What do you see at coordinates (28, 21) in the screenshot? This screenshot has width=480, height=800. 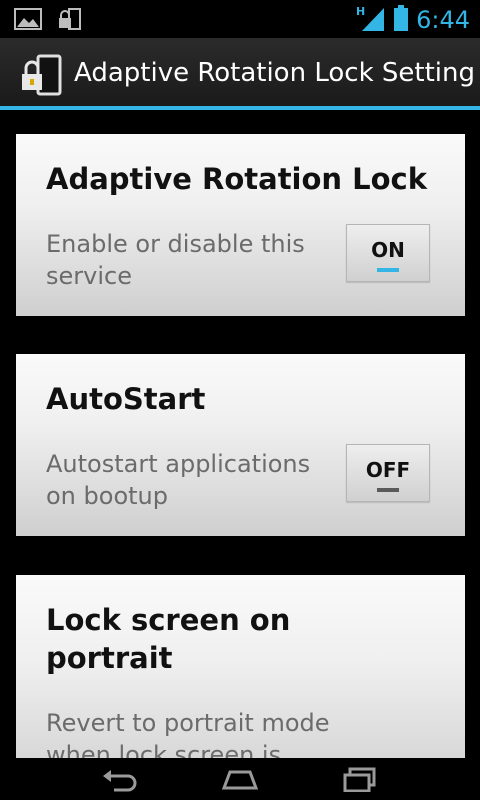 I see `gallery-notification-icon` at bounding box center [28, 21].